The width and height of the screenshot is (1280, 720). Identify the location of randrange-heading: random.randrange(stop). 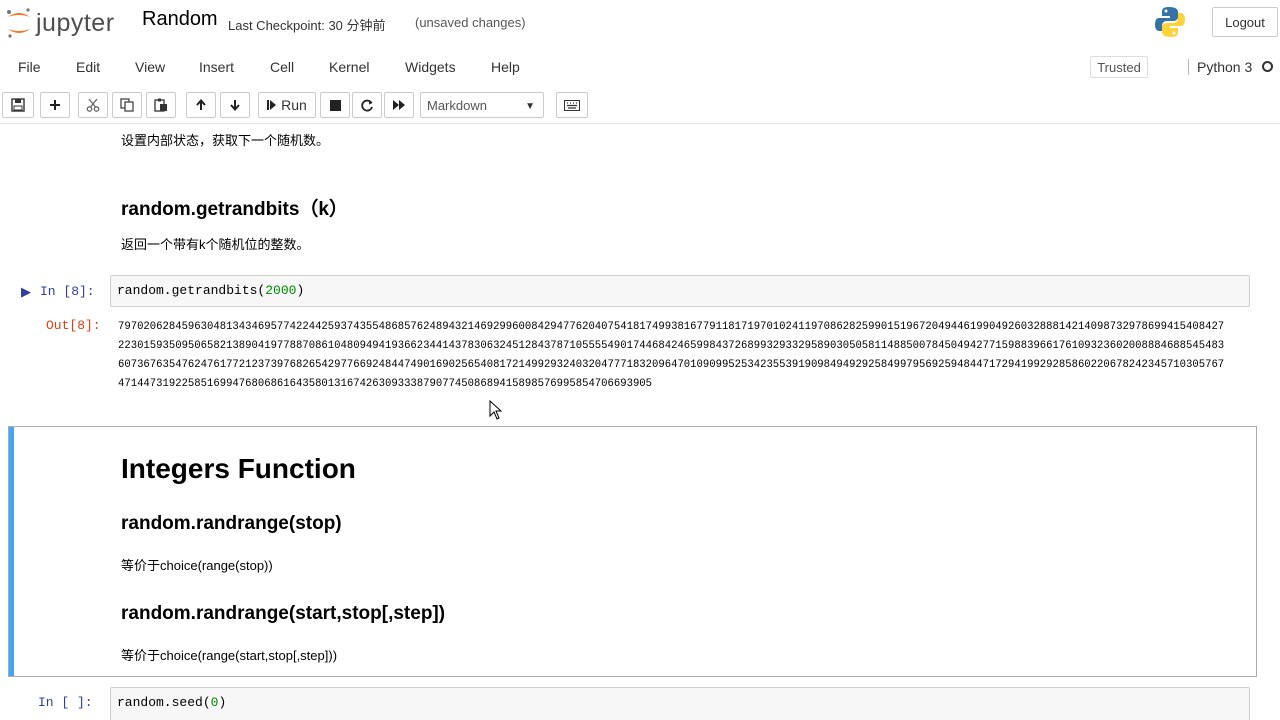
(231, 523).